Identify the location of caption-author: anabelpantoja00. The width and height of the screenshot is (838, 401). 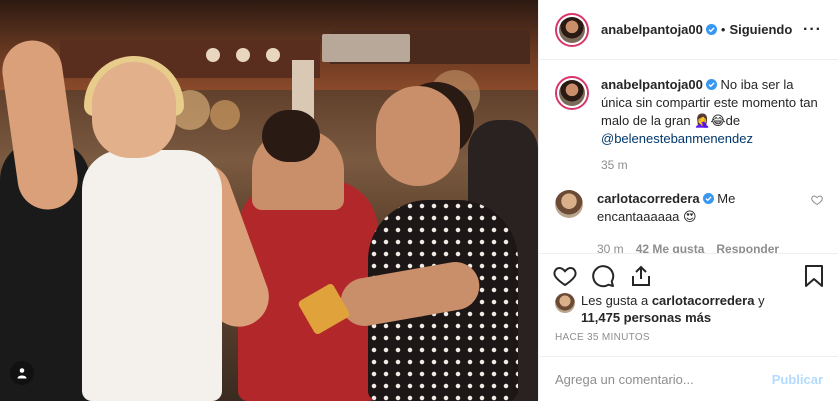
(652, 84).